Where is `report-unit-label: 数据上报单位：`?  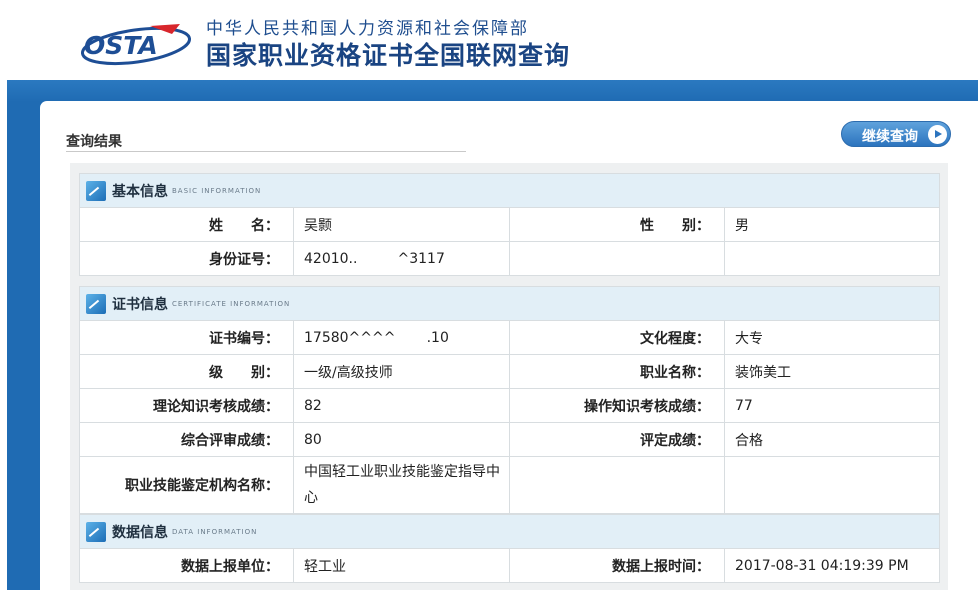
report-unit-label: 数据上报单位： is located at coordinates (186, 565).